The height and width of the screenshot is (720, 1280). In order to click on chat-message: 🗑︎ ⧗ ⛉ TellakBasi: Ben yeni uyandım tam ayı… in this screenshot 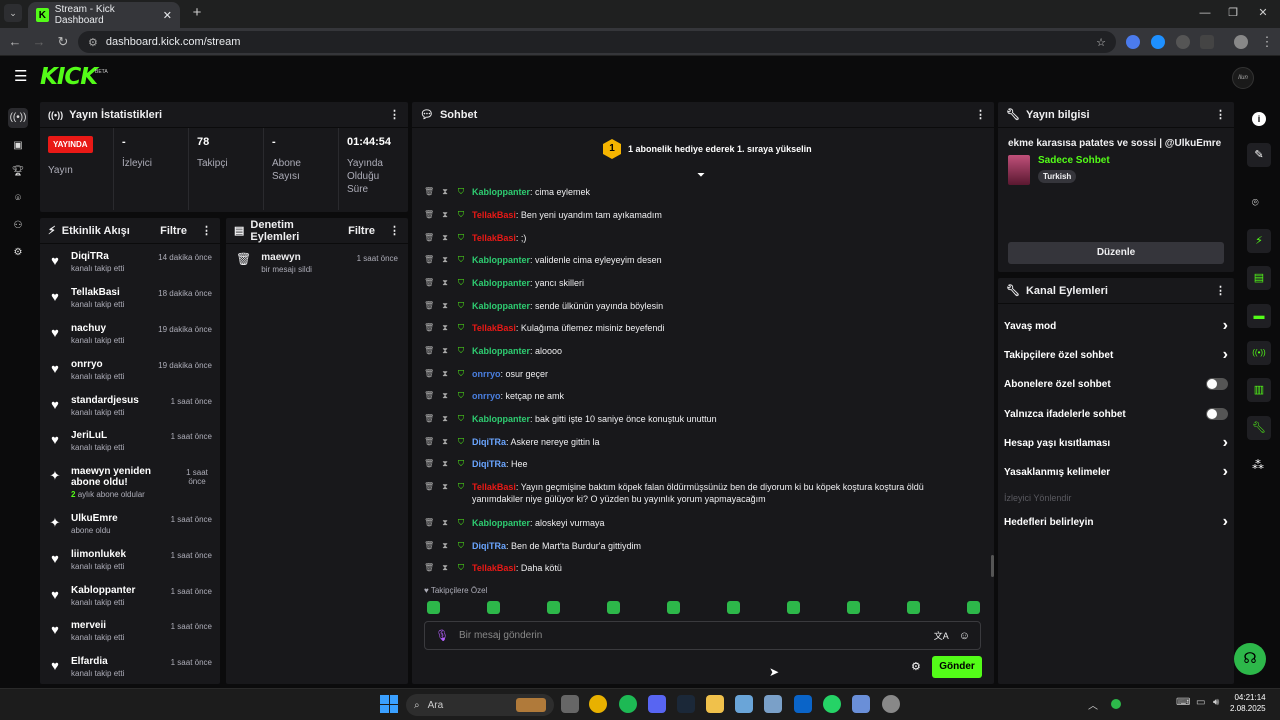, I will do `click(704, 215)`.